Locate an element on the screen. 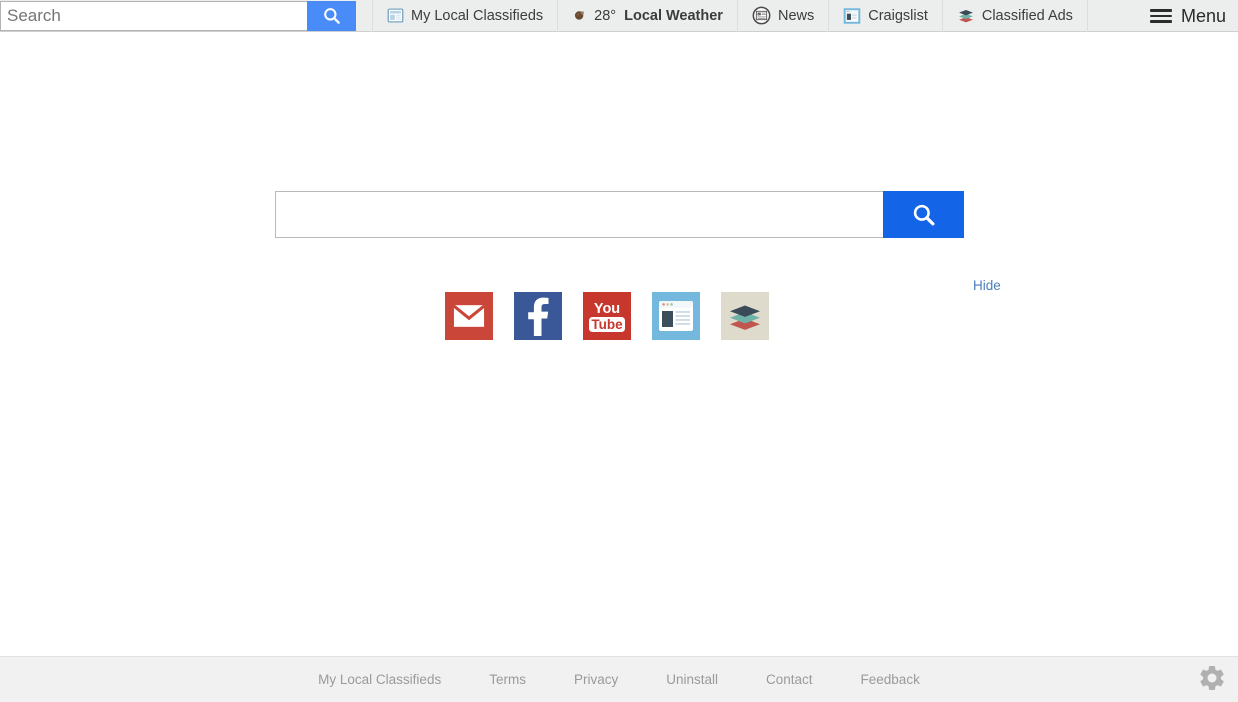 This screenshot has height=702, width=1238. youtube-icon: You Tube is located at coordinates (607, 316).